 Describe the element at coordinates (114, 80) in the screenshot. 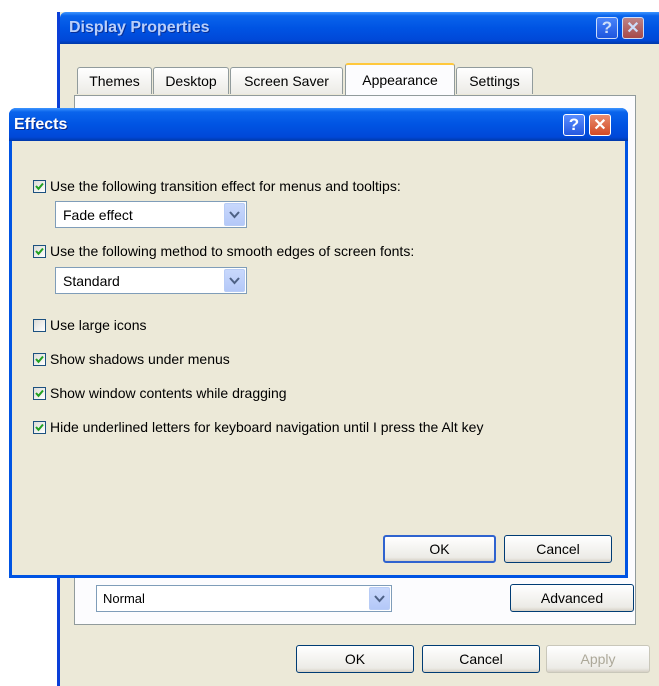

I see `tab-themes: Themes` at that location.